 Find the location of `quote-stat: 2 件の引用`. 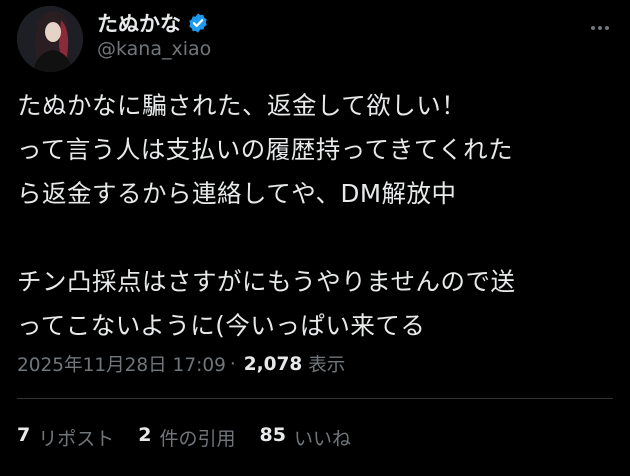

quote-stat: 2 件の引用 is located at coordinates (186, 437).